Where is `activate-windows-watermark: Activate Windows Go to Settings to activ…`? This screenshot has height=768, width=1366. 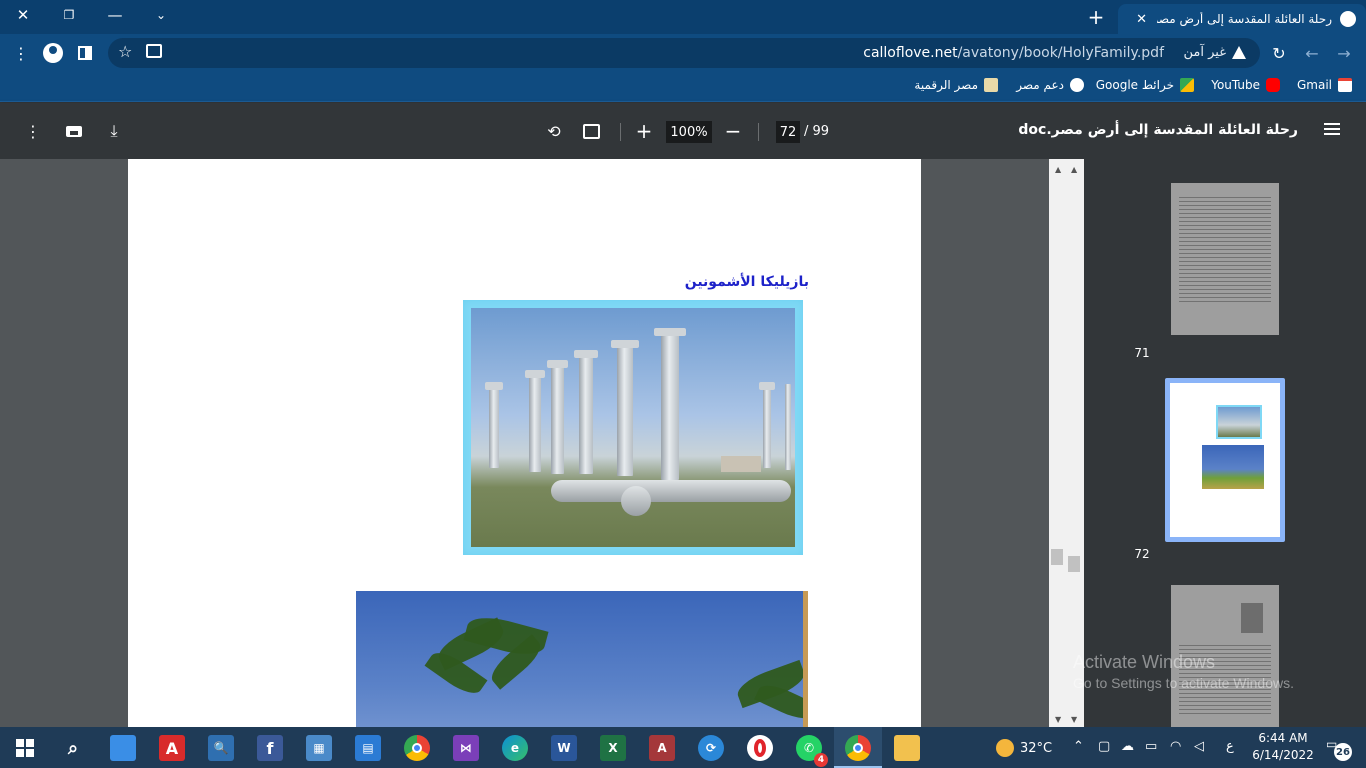 activate-windows-watermark: Activate Windows Go to Settings to activ… is located at coordinates (1183, 671).